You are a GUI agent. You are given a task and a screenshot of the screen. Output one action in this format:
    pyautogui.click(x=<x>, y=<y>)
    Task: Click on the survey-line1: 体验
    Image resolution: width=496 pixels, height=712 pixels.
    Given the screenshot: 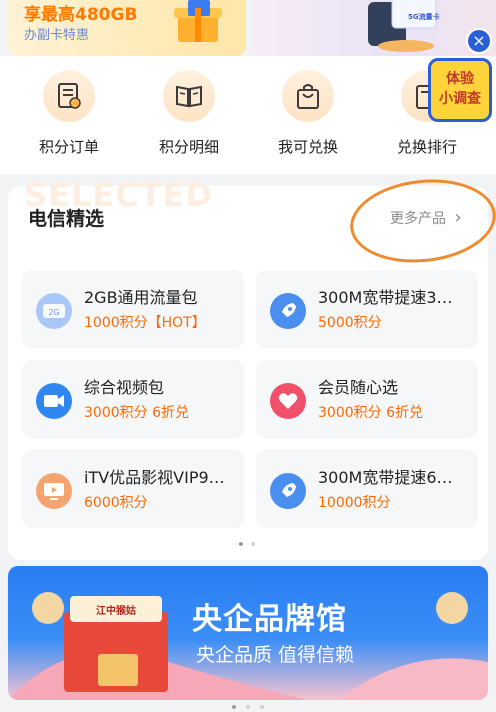 What is the action you would take?
    pyautogui.click(x=460, y=79)
    